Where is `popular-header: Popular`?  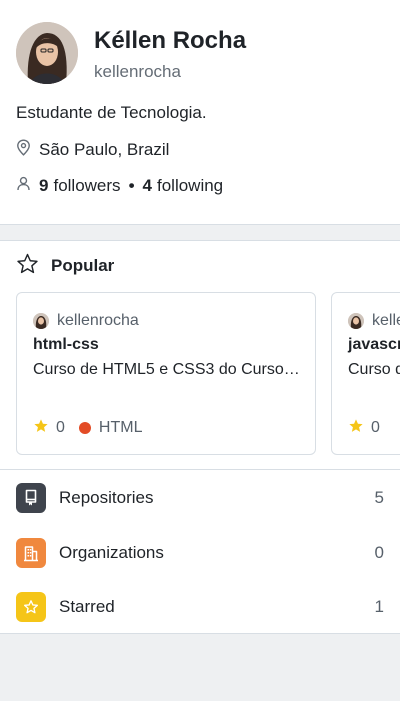
popular-header: Popular is located at coordinates (65, 266).